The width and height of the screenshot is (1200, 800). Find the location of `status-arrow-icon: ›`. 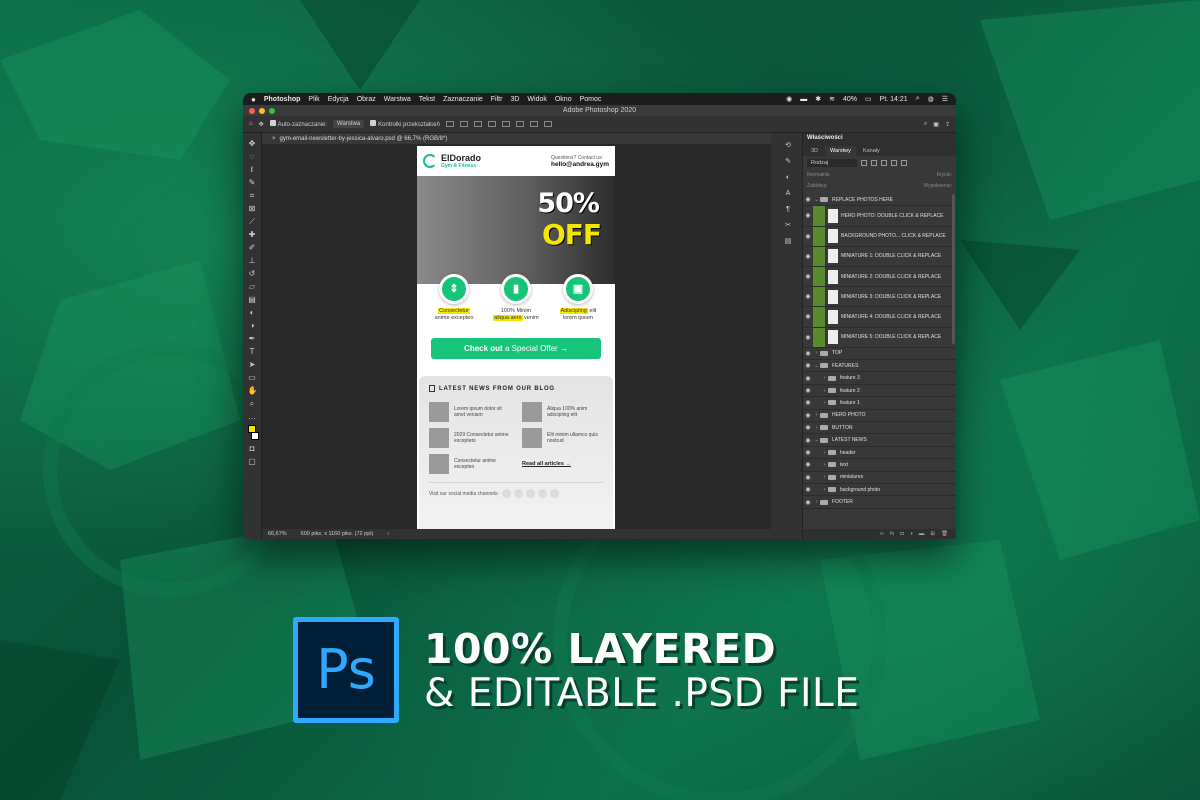

status-arrow-icon: › is located at coordinates (388, 534).